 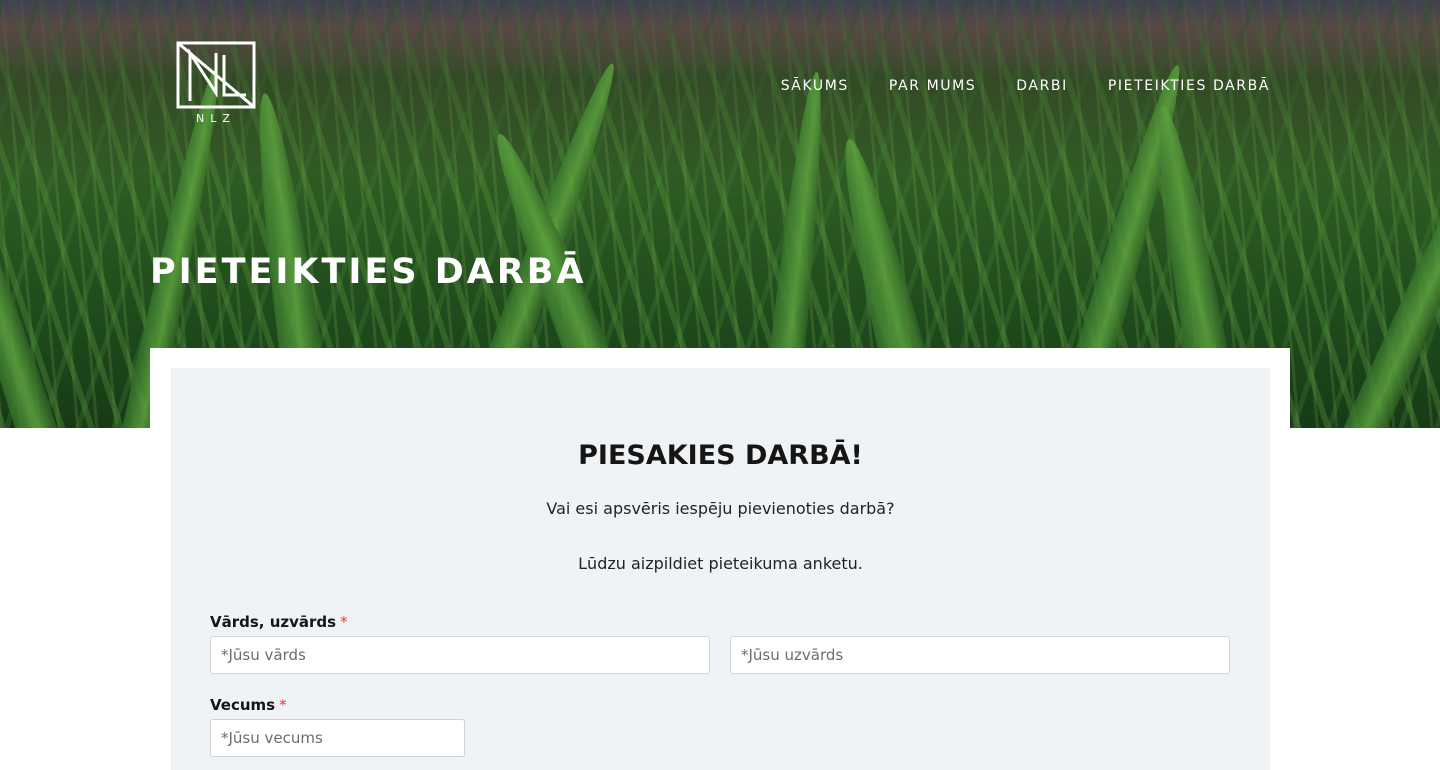 What do you see at coordinates (1042, 86) in the screenshot?
I see `nav-item-darbi: DARBI` at bounding box center [1042, 86].